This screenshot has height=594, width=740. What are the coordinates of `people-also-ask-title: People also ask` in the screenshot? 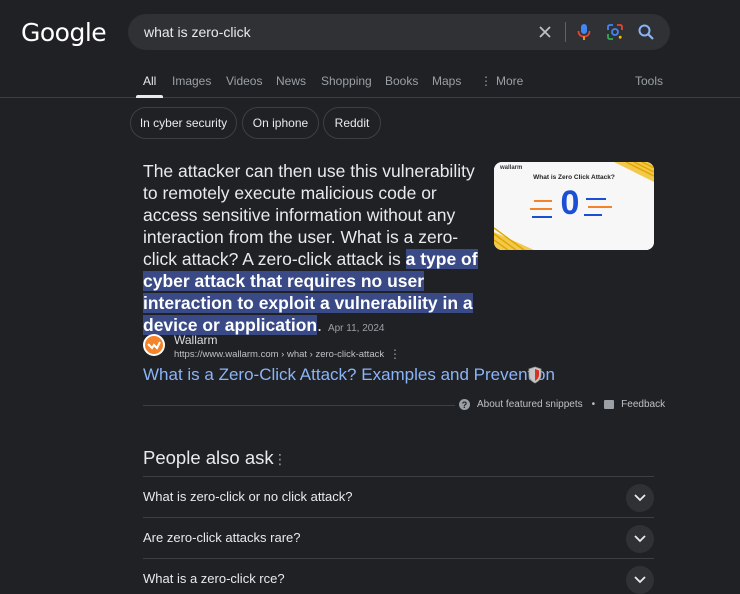 It's located at (208, 457).